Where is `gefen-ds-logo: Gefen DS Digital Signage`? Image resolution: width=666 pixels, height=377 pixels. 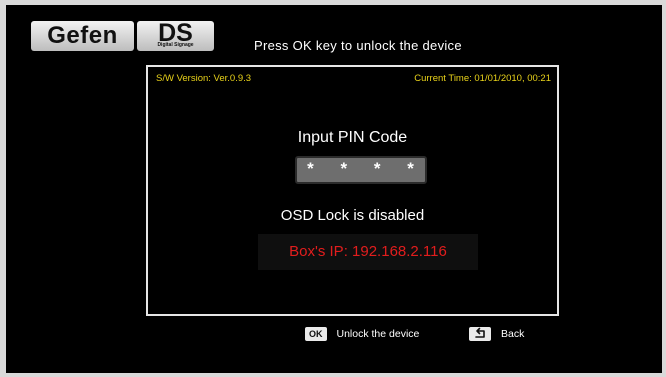 gefen-ds-logo: Gefen DS Digital Signage is located at coordinates (122, 38).